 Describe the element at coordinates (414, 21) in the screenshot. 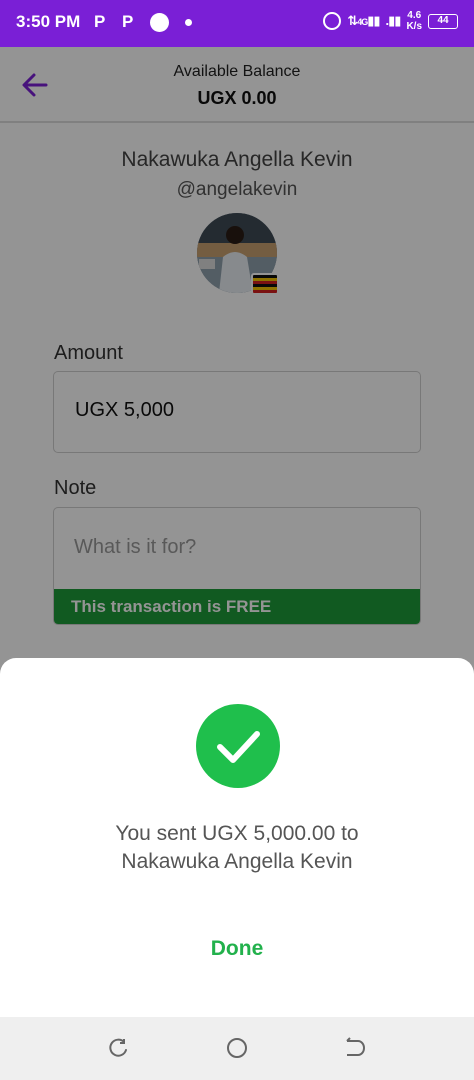

I see `network-speed: 4.6 K/s` at that location.